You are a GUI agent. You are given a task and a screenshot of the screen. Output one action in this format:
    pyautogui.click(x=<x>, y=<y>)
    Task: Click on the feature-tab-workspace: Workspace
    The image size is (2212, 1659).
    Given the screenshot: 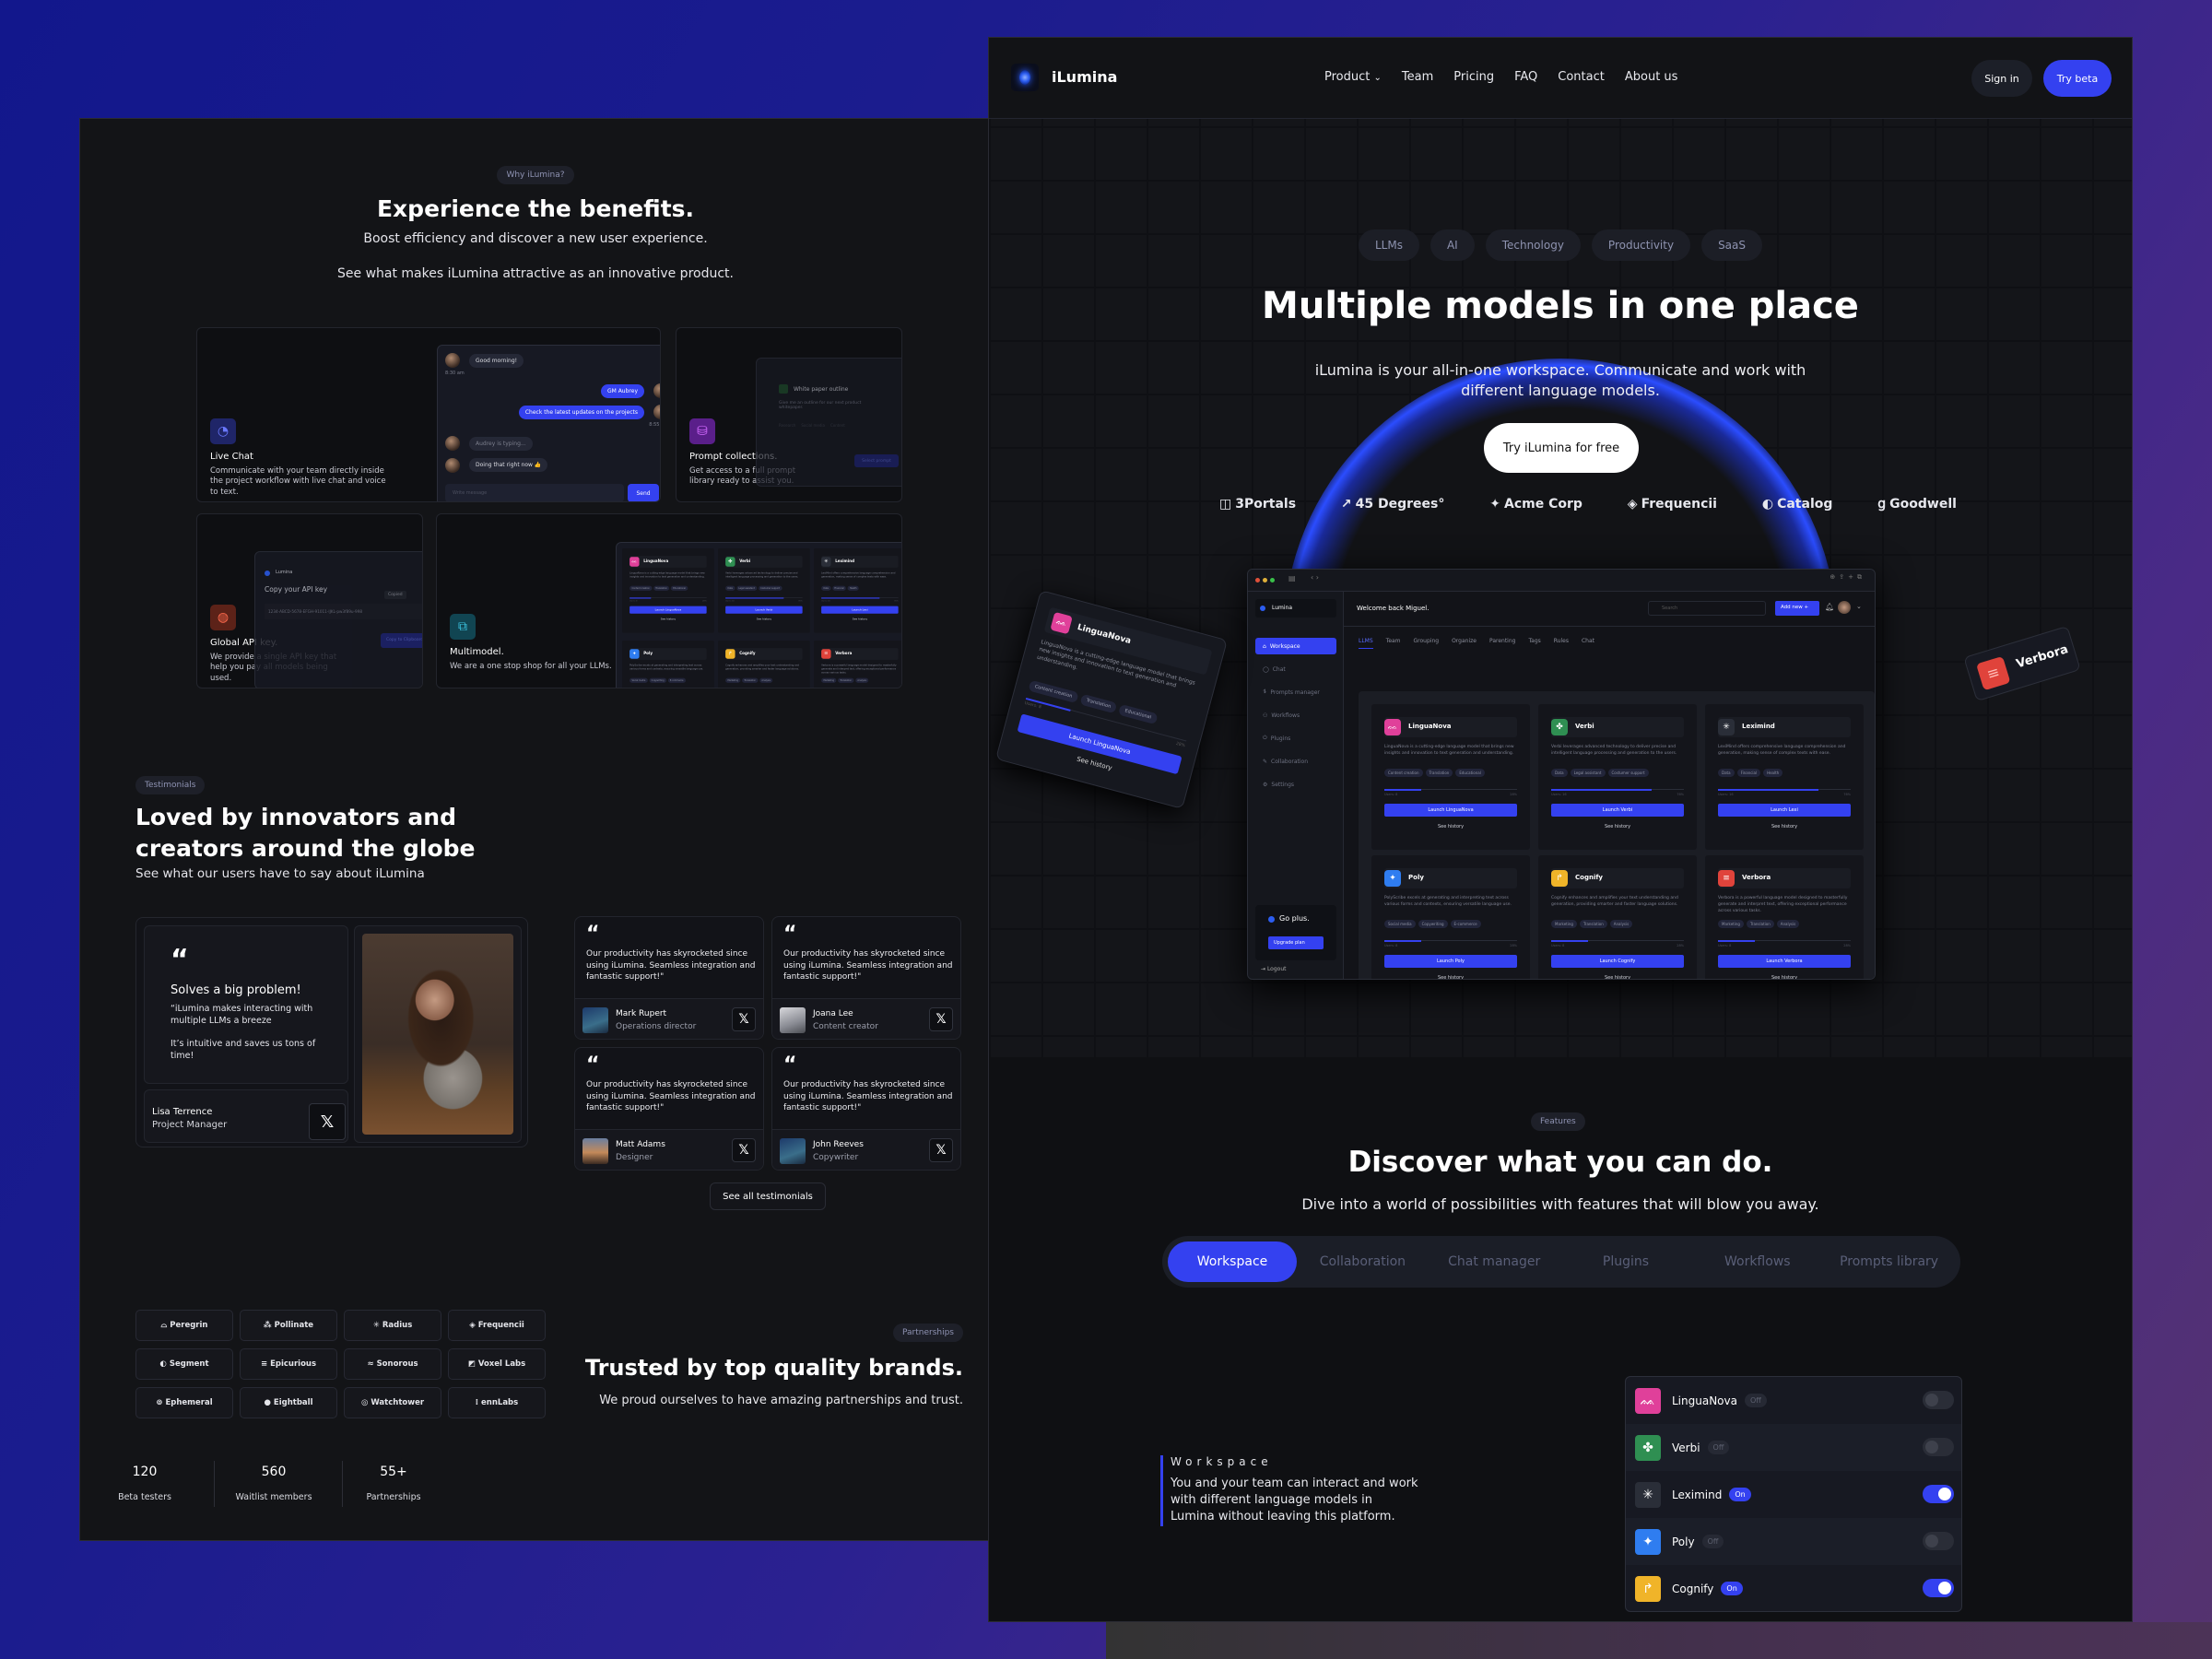 What is the action you would take?
    pyautogui.click(x=1232, y=1261)
    